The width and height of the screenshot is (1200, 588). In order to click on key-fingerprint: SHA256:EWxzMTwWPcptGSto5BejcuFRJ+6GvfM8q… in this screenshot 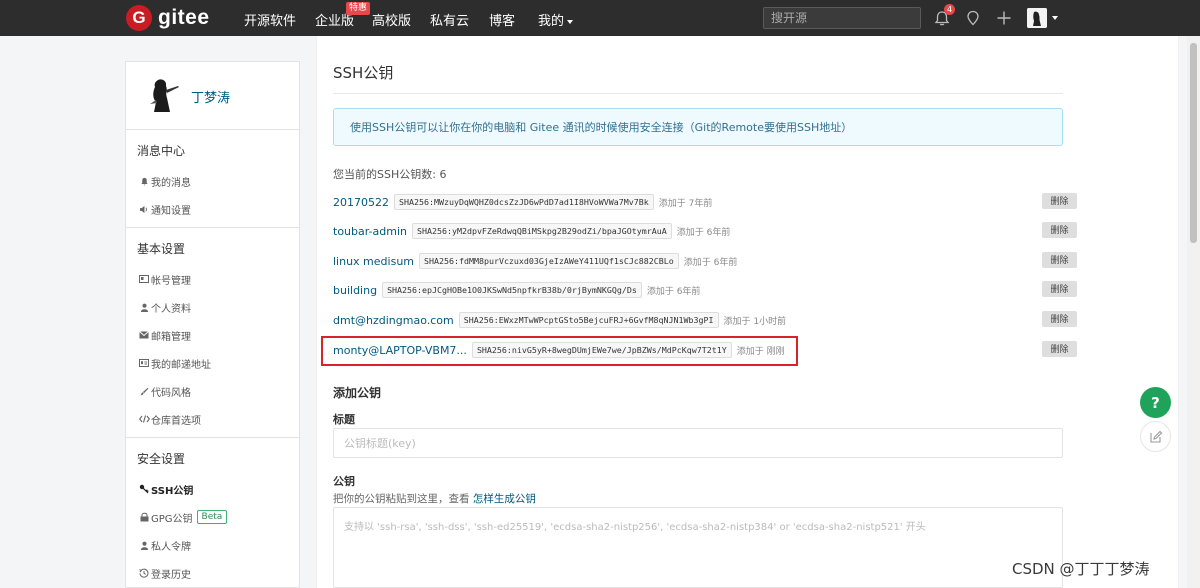, I will do `click(588, 320)`.